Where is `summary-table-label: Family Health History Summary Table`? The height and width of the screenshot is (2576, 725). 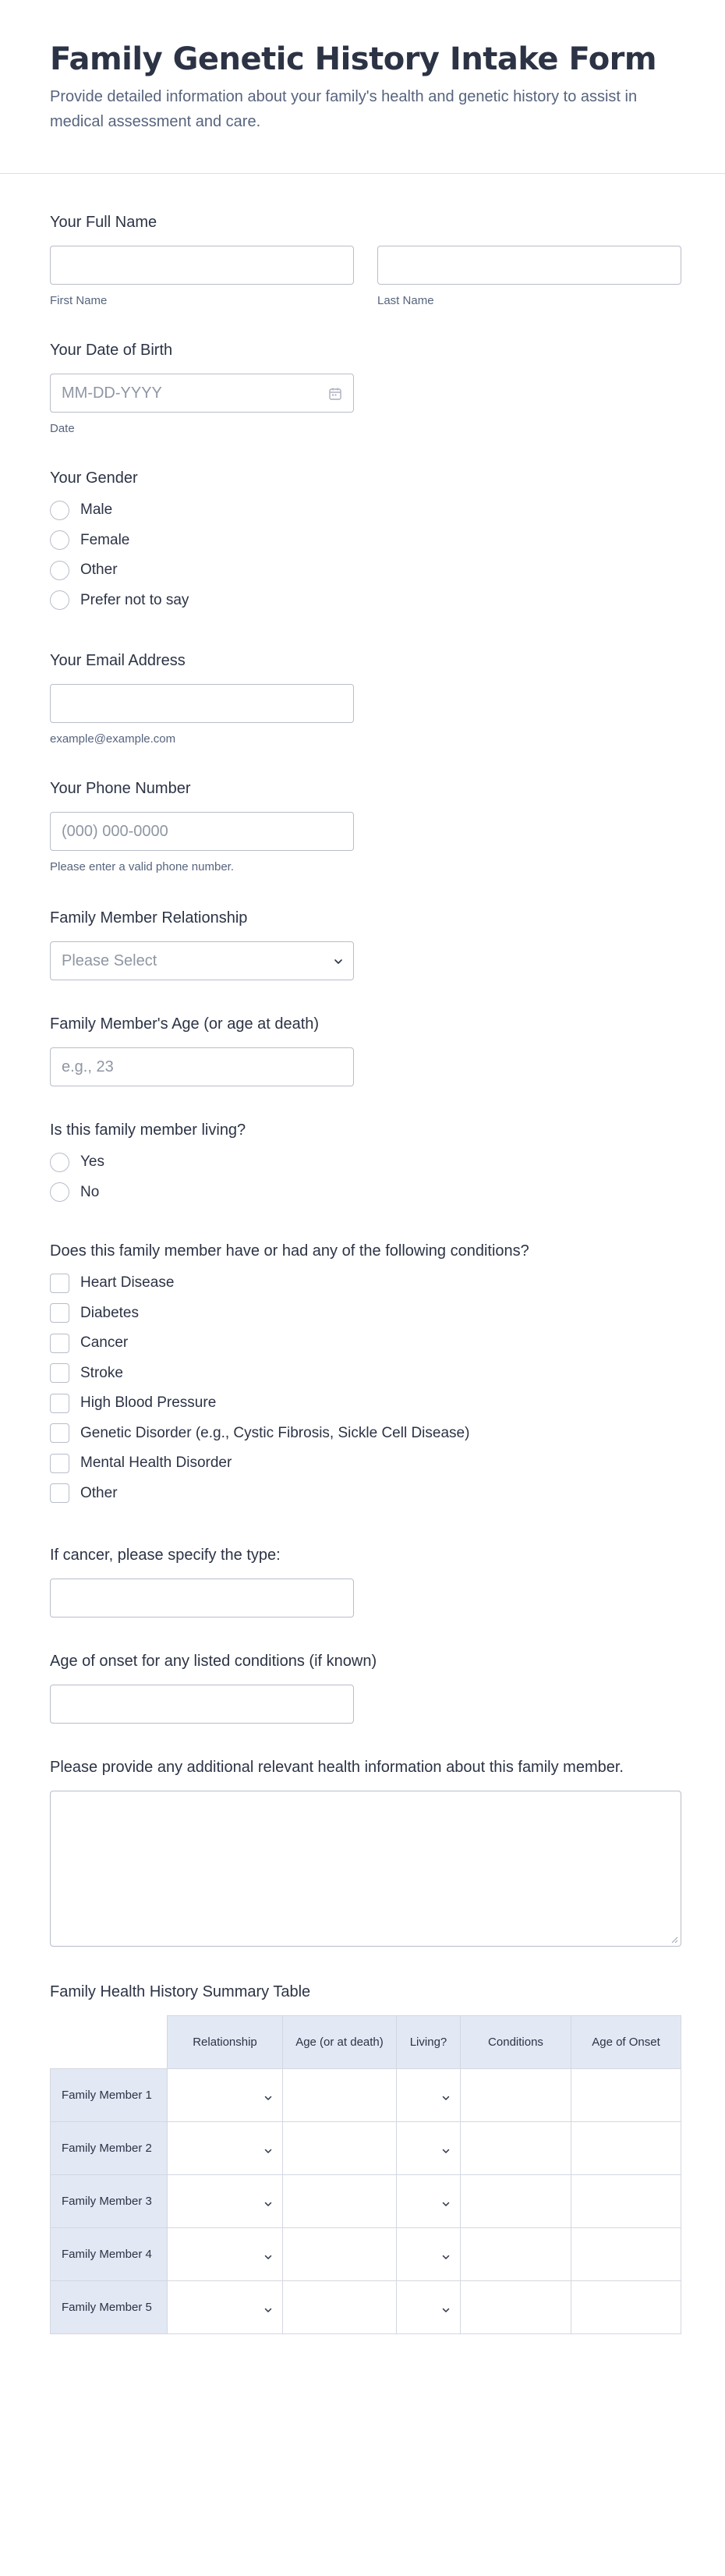
summary-table-label: Family Health History Summary Table is located at coordinates (180, 1991).